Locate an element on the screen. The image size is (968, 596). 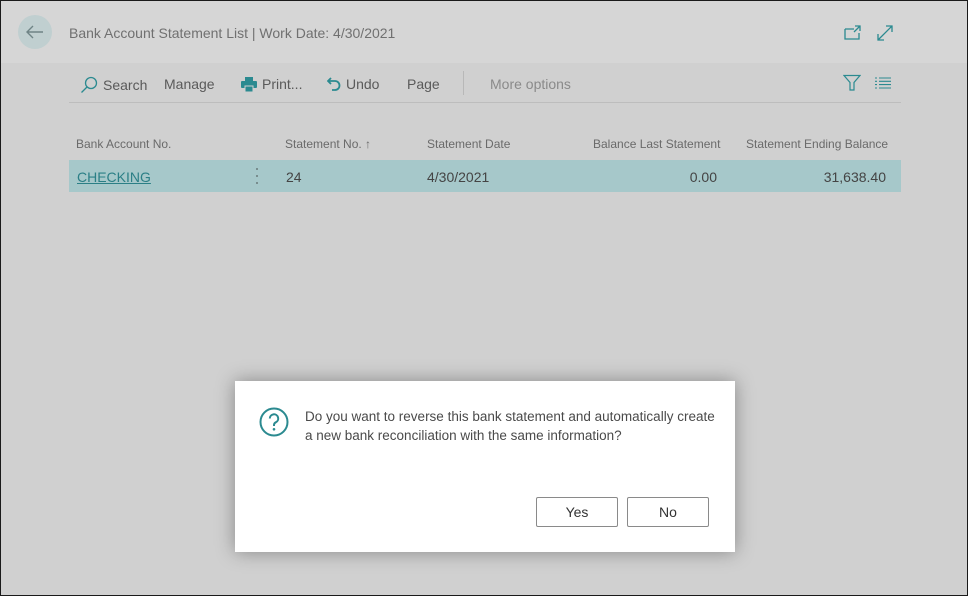
printer-icon is located at coordinates (249, 84).